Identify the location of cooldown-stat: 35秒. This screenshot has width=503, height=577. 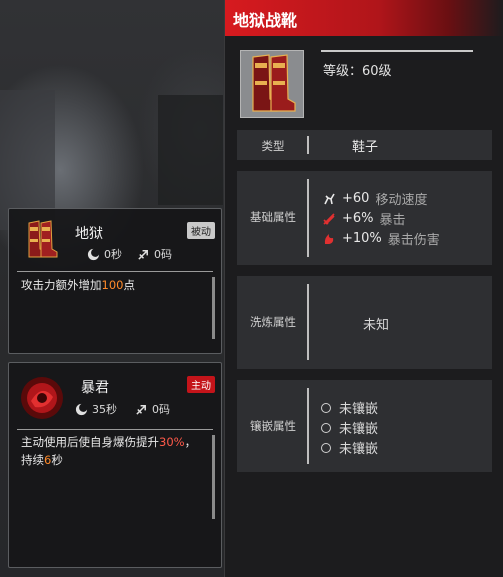
(96, 409).